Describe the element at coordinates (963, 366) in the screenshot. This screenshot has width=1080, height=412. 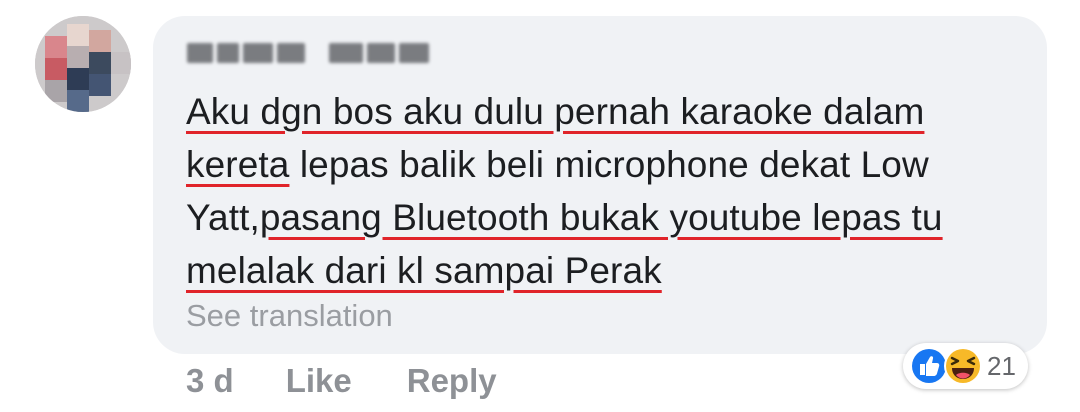
I see `haha-icon` at that location.